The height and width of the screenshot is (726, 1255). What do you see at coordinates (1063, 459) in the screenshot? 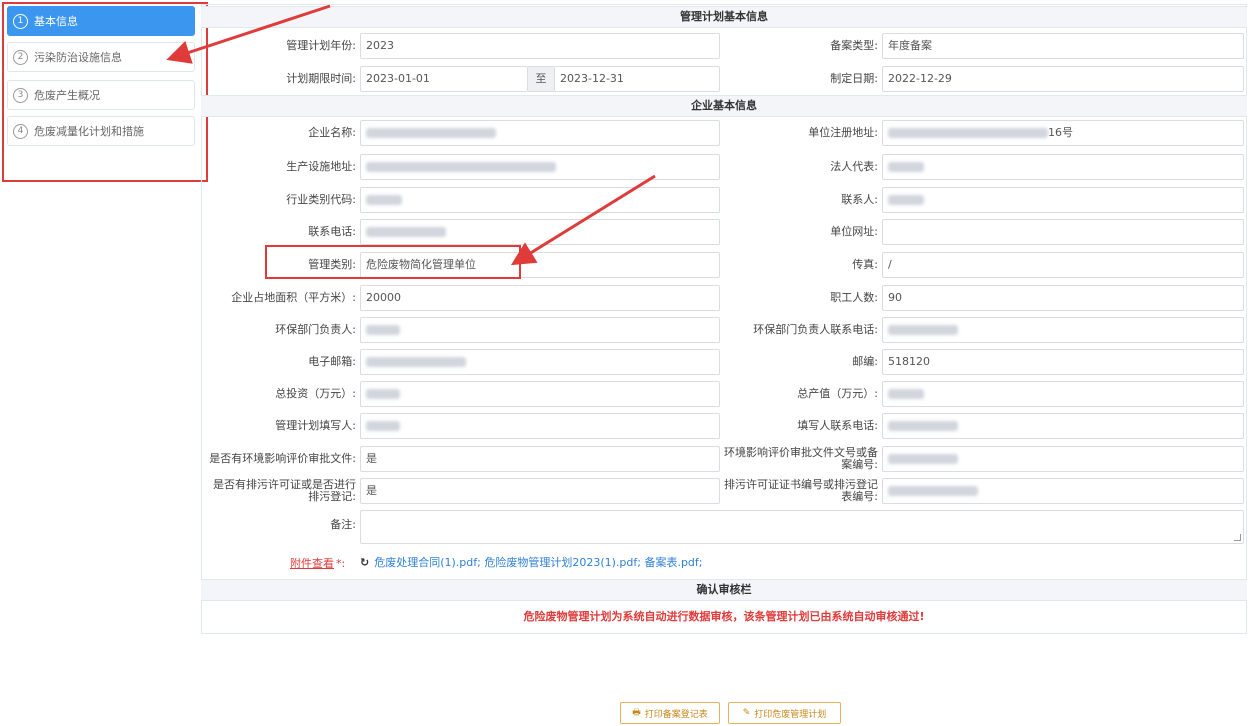
I see `eia-number-input` at bounding box center [1063, 459].